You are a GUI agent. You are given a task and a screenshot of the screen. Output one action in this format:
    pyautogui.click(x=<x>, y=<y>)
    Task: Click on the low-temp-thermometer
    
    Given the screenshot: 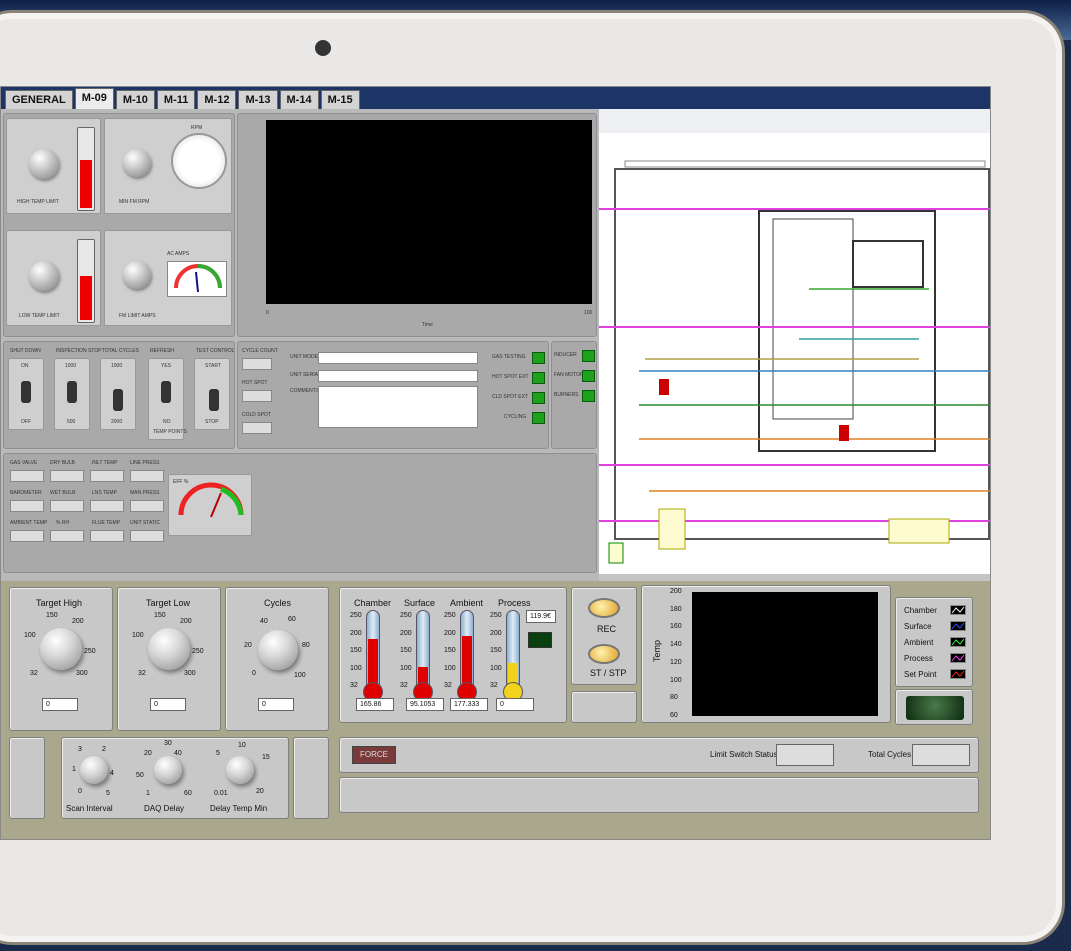 What is the action you would take?
    pyautogui.click(x=86, y=281)
    